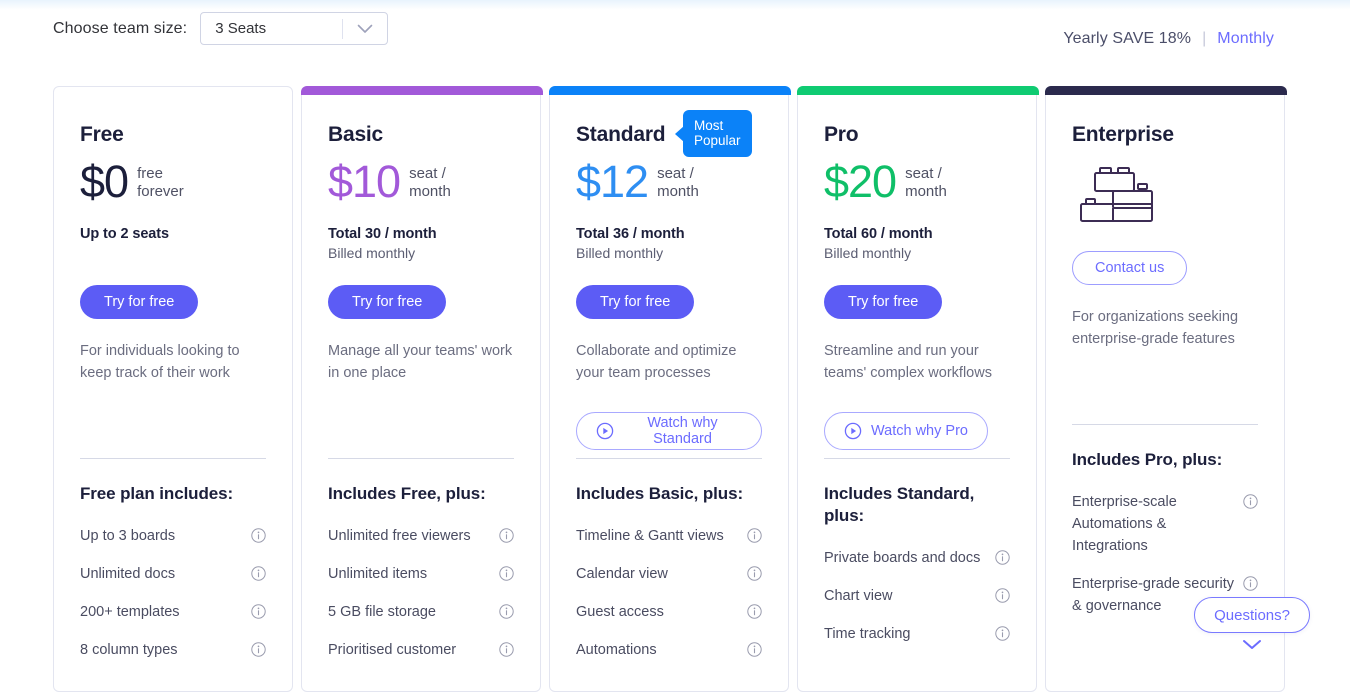  I want to click on questions-widget: Questions?, so click(1252, 624).